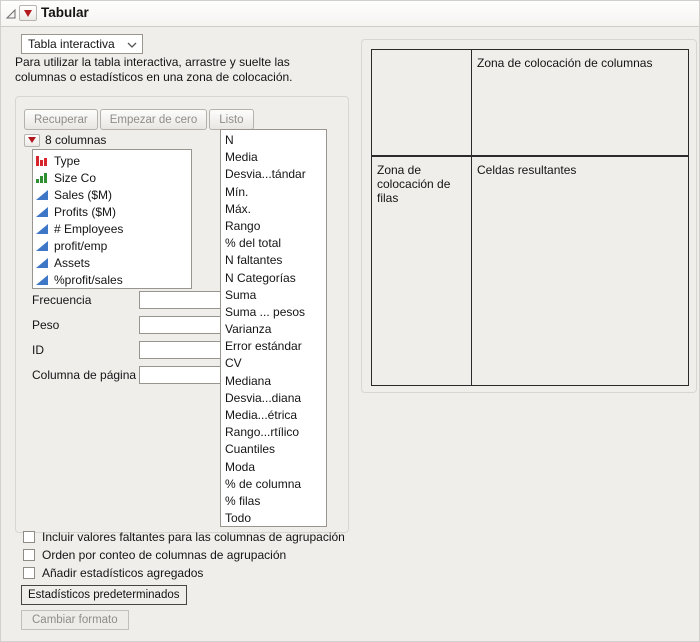 This screenshot has width=700, height=642. I want to click on column-name: %profit/sales, so click(88, 279).